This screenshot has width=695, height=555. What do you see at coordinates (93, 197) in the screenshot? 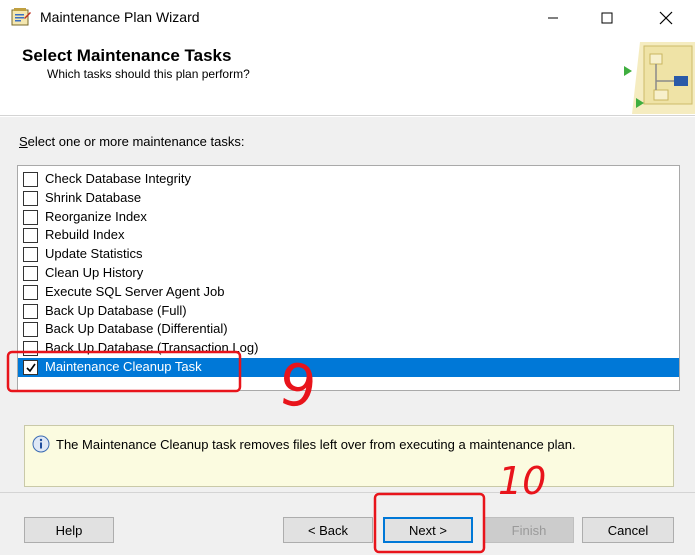
I see `task-list-item-label: Shrink Database` at bounding box center [93, 197].